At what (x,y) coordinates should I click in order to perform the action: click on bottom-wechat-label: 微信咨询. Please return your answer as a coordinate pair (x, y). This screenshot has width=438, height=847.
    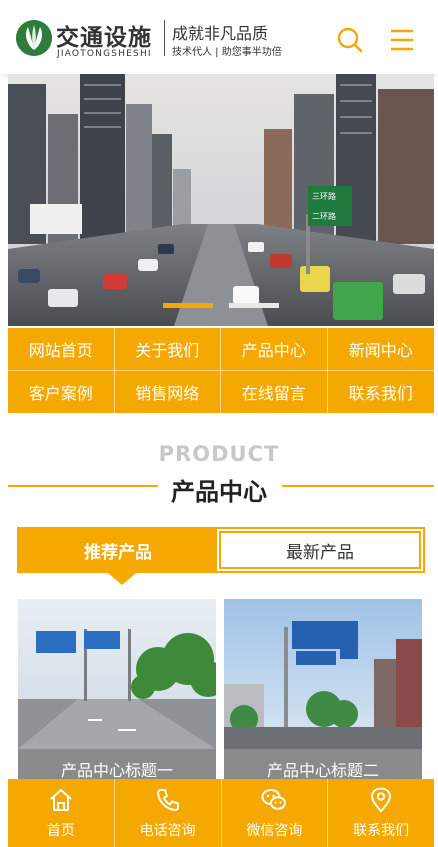
    Looking at the image, I should click on (274, 831).